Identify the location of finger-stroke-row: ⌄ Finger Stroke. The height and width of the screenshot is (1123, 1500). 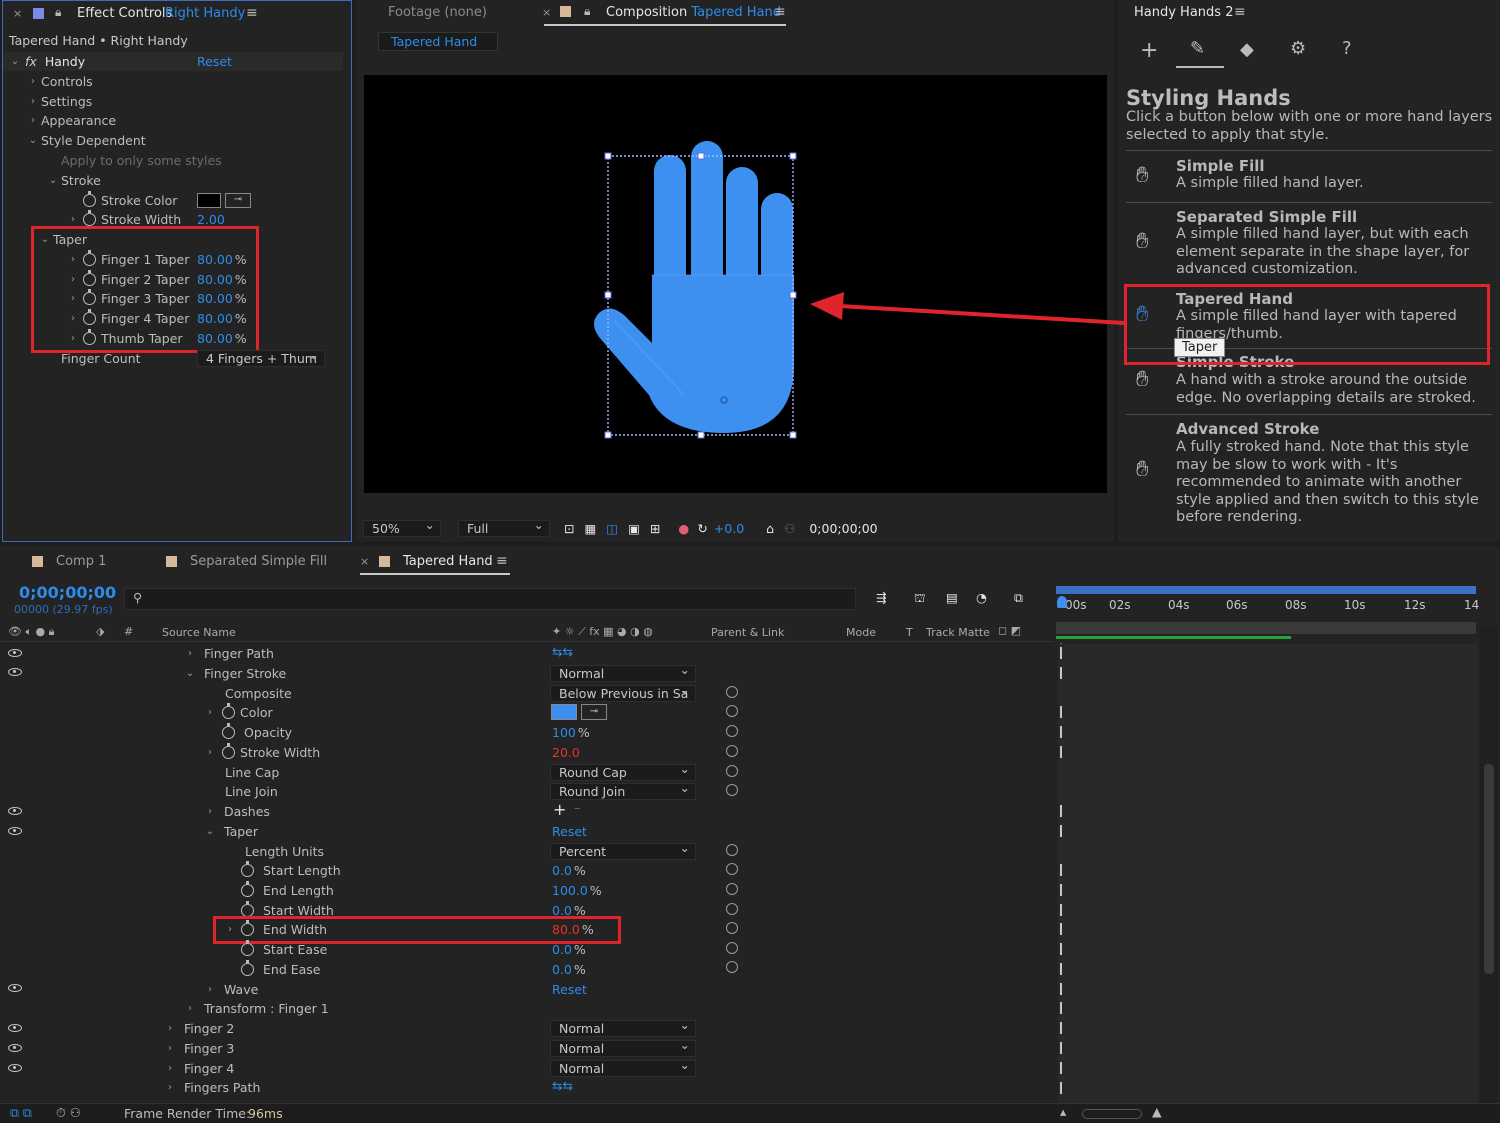
(235, 673).